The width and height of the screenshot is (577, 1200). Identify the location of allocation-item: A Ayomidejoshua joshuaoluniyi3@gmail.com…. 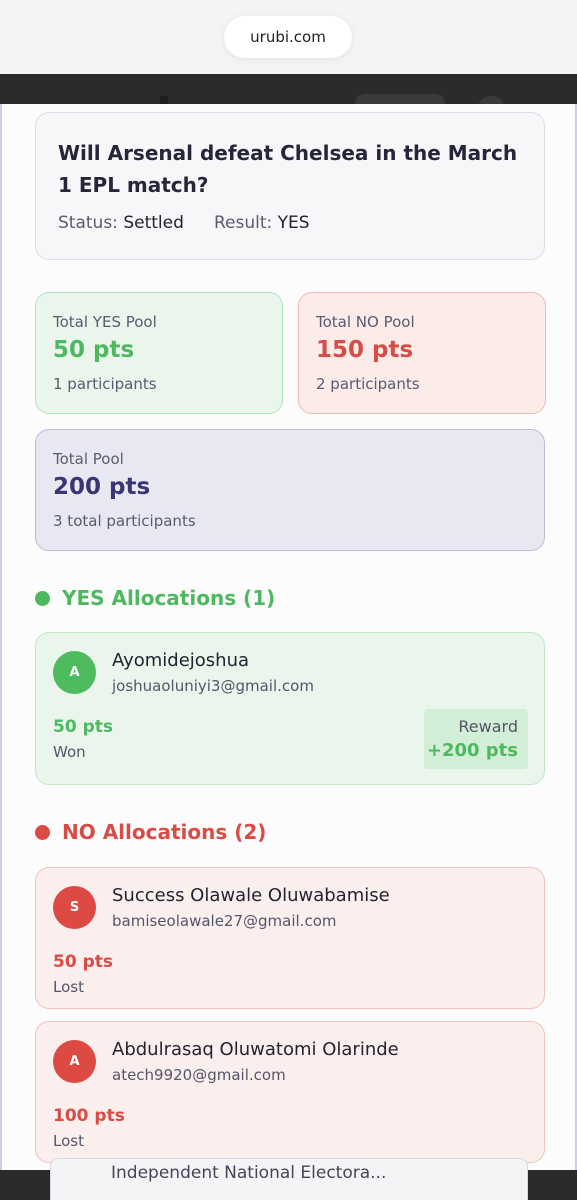
(290, 708).